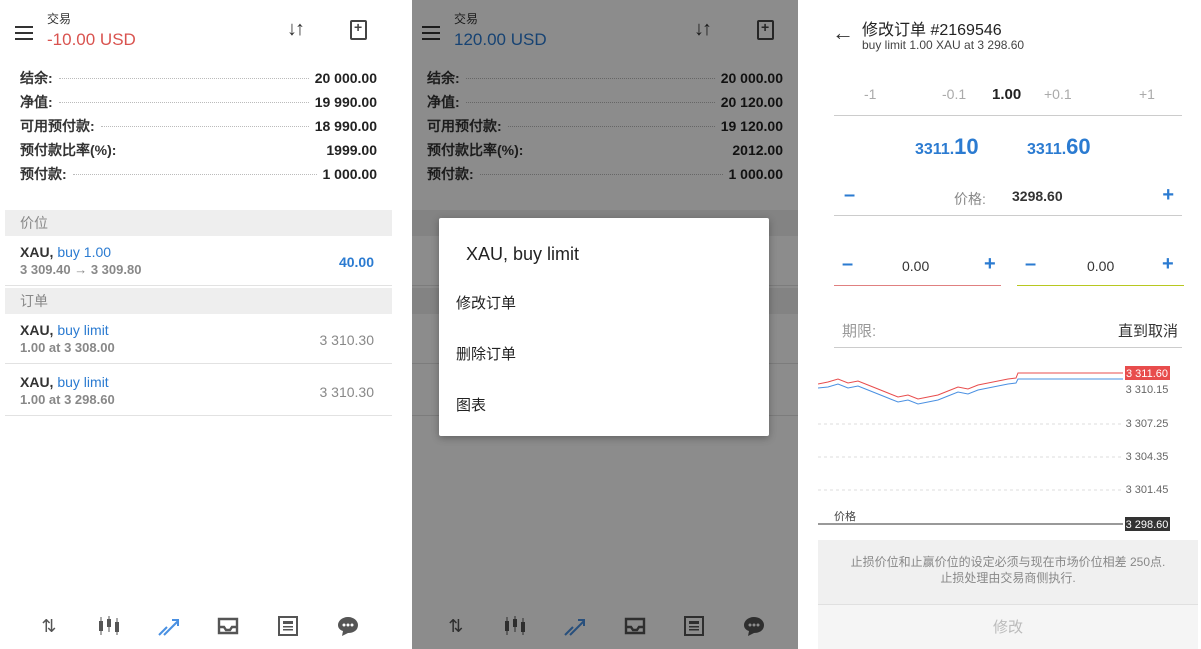  Describe the element at coordinates (228, 626) in the screenshot. I see `history-inbox-icon` at that location.